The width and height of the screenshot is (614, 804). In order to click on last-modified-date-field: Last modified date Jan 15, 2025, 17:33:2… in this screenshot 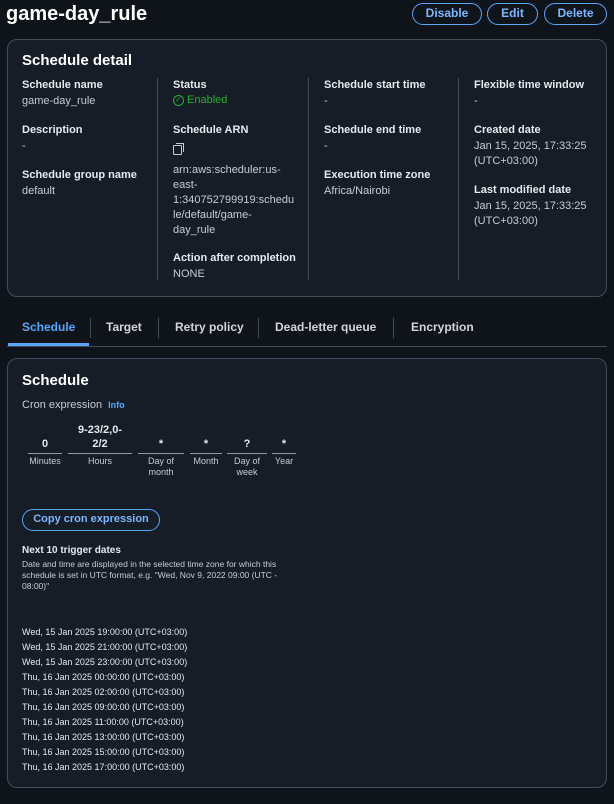, I will do `click(544, 206)`.